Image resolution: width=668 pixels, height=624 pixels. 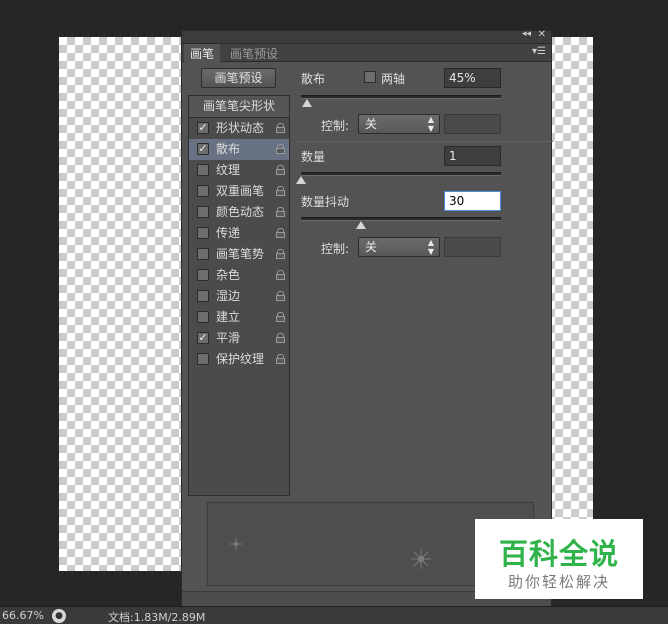 I want to click on document-info: 文档:1.83M/2.89M, so click(x=157, y=617).